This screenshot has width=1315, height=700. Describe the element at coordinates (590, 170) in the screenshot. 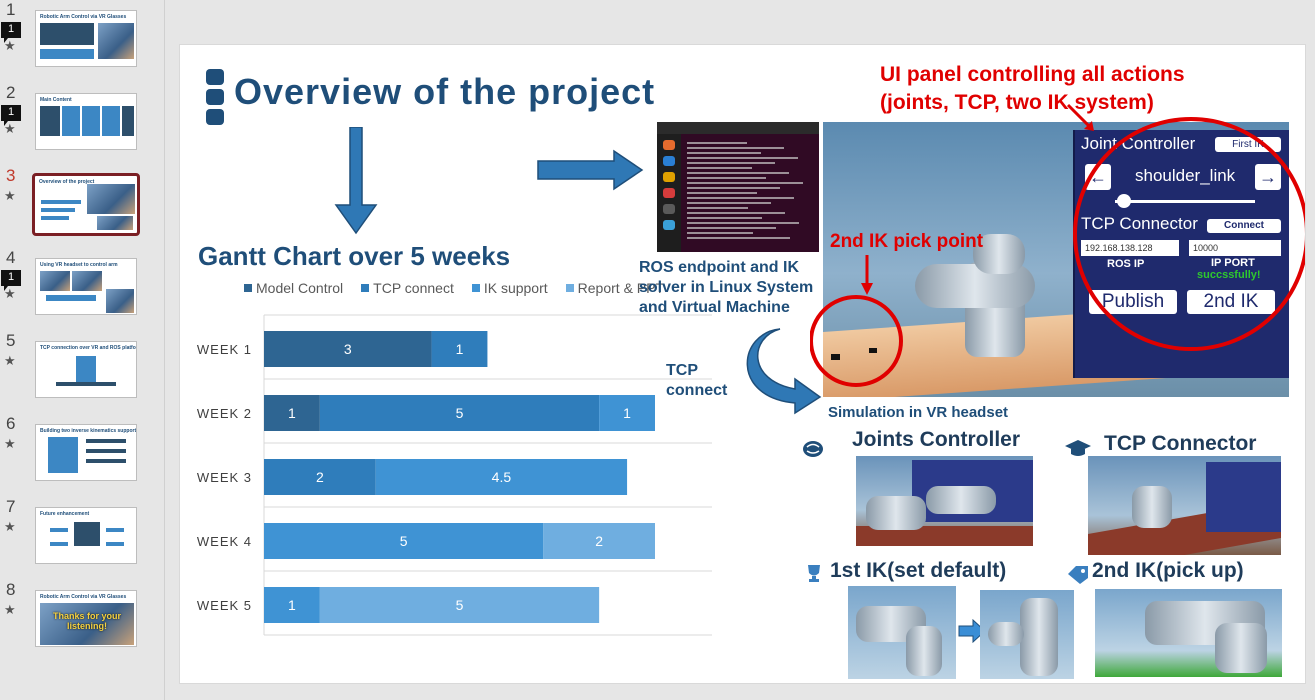

I see `right-arrow-icon` at that location.